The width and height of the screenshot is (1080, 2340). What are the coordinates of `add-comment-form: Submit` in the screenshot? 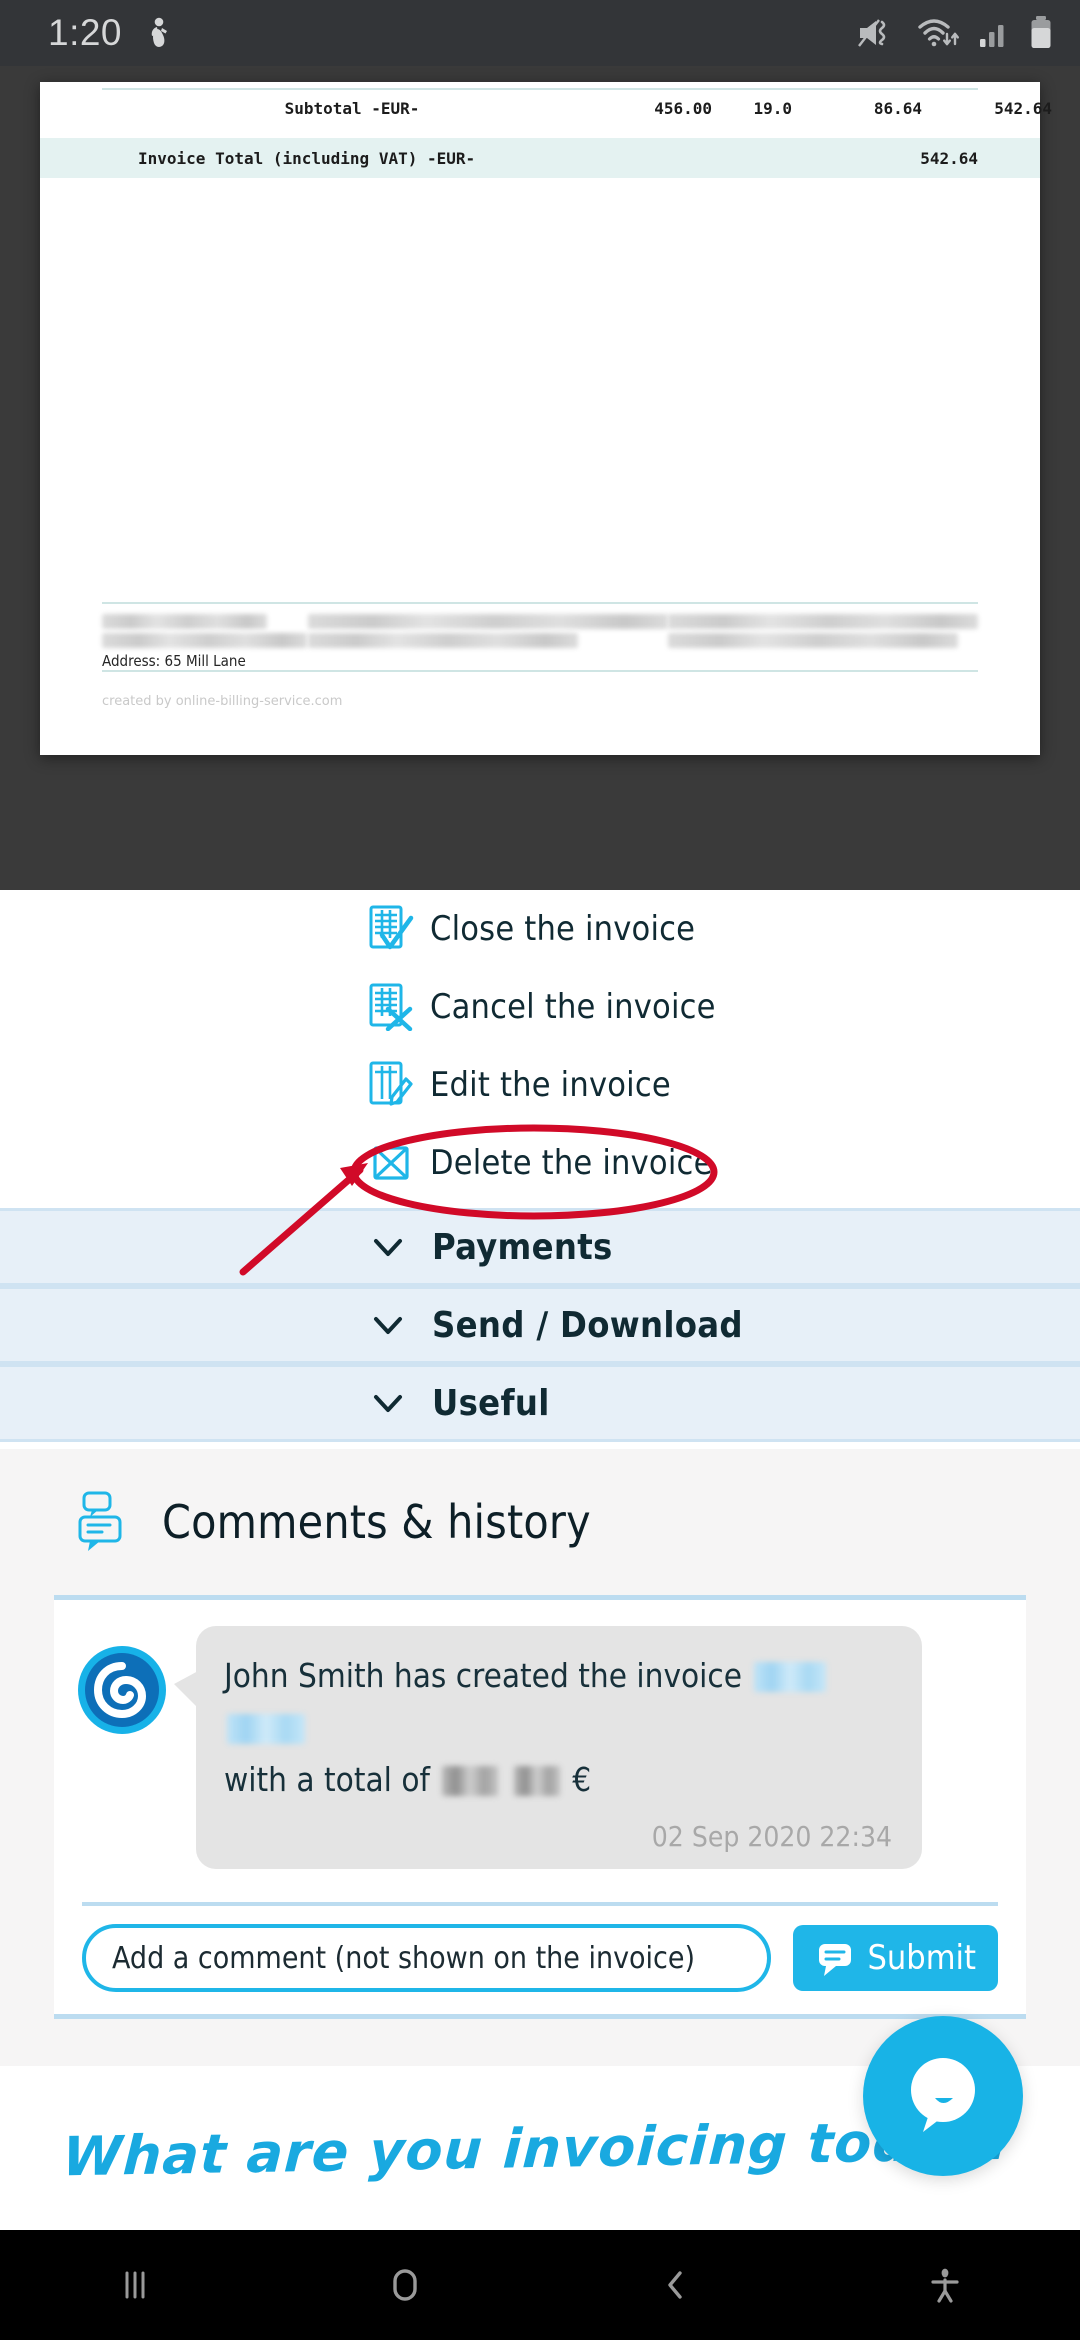 It's located at (540, 1958).